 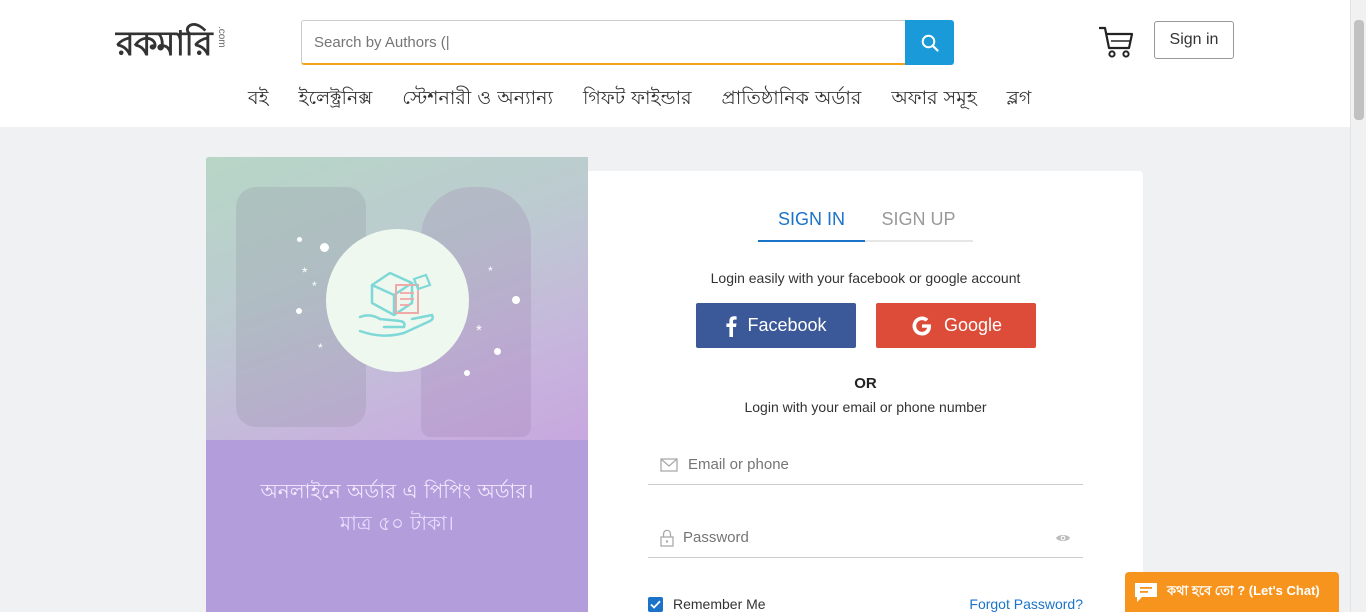 I want to click on remember-me-checkbox, so click(x=655, y=604).